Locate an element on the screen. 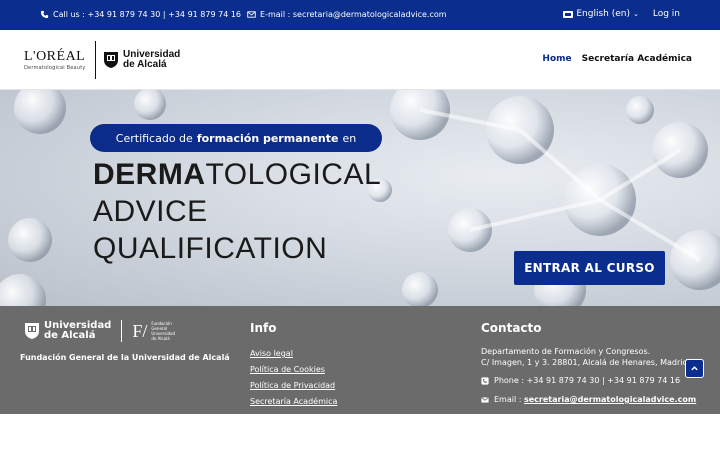 The width and height of the screenshot is (720, 450). course-title-line2: ADVICE is located at coordinates (150, 211).